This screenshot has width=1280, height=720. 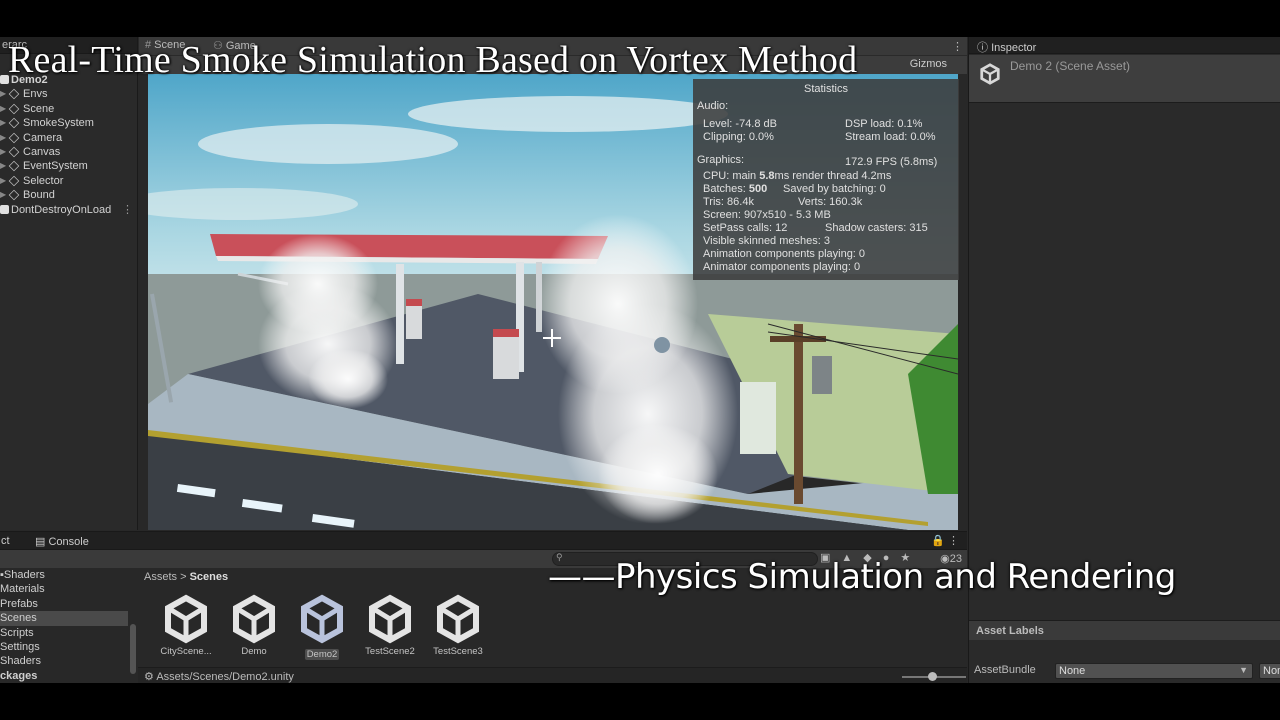 What do you see at coordinates (322, 627) in the screenshot?
I see `asset-item: Demo2` at bounding box center [322, 627].